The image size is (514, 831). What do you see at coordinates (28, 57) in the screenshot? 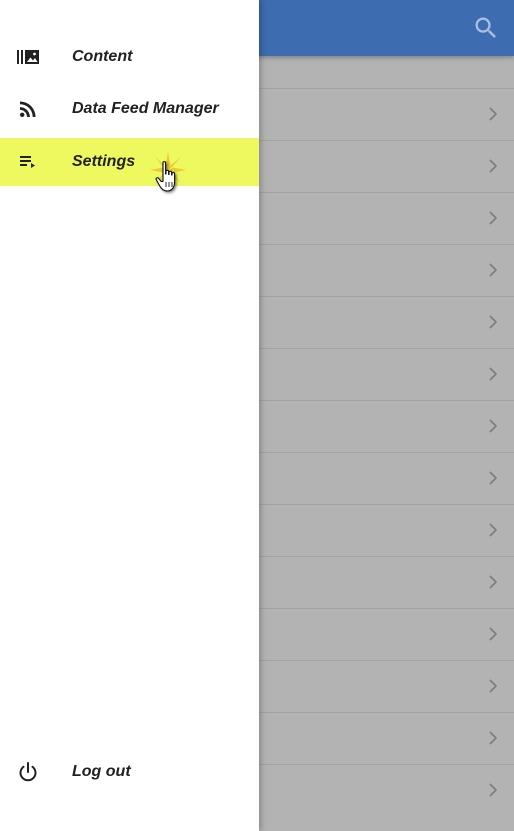
I see `video-library-icon` at bounding box center [28, 57].